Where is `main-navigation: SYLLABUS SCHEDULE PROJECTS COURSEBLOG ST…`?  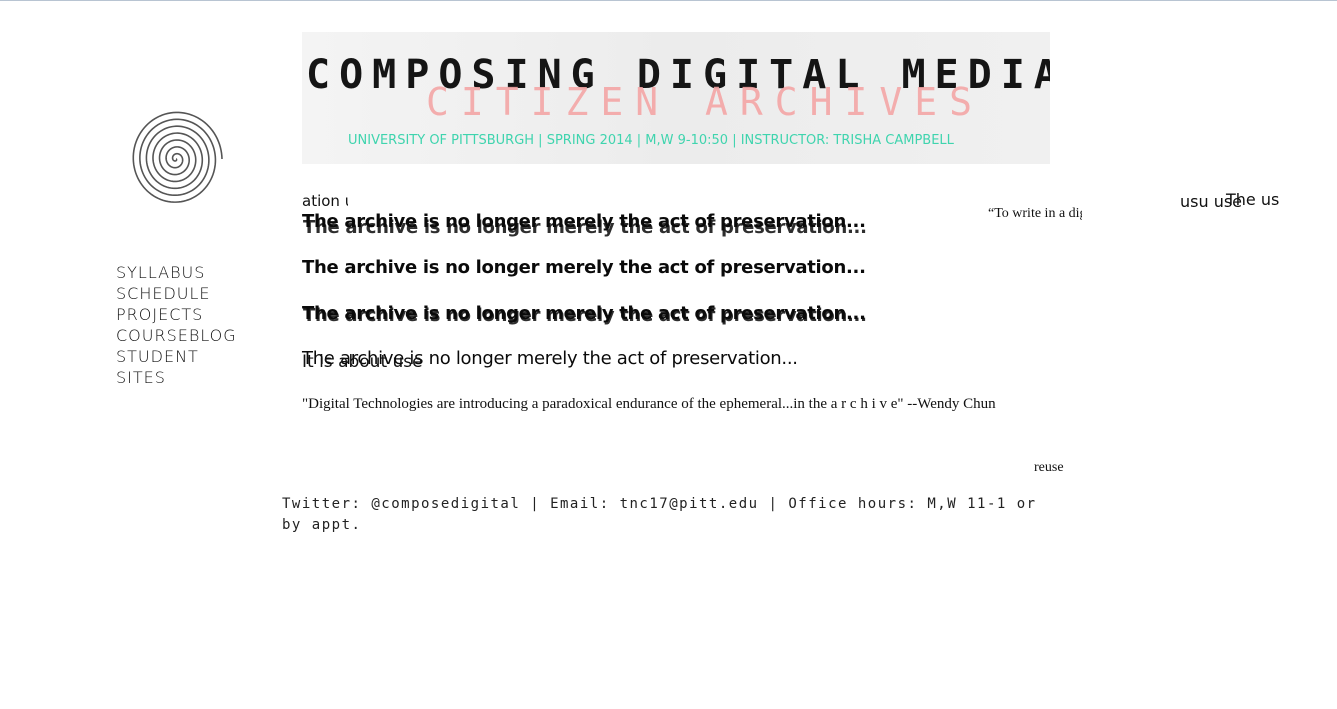 main-navigation: SYLLABUS SCHEDULE PROJECTS COURSEBLOG ST… is located at coordinates (191, 325).